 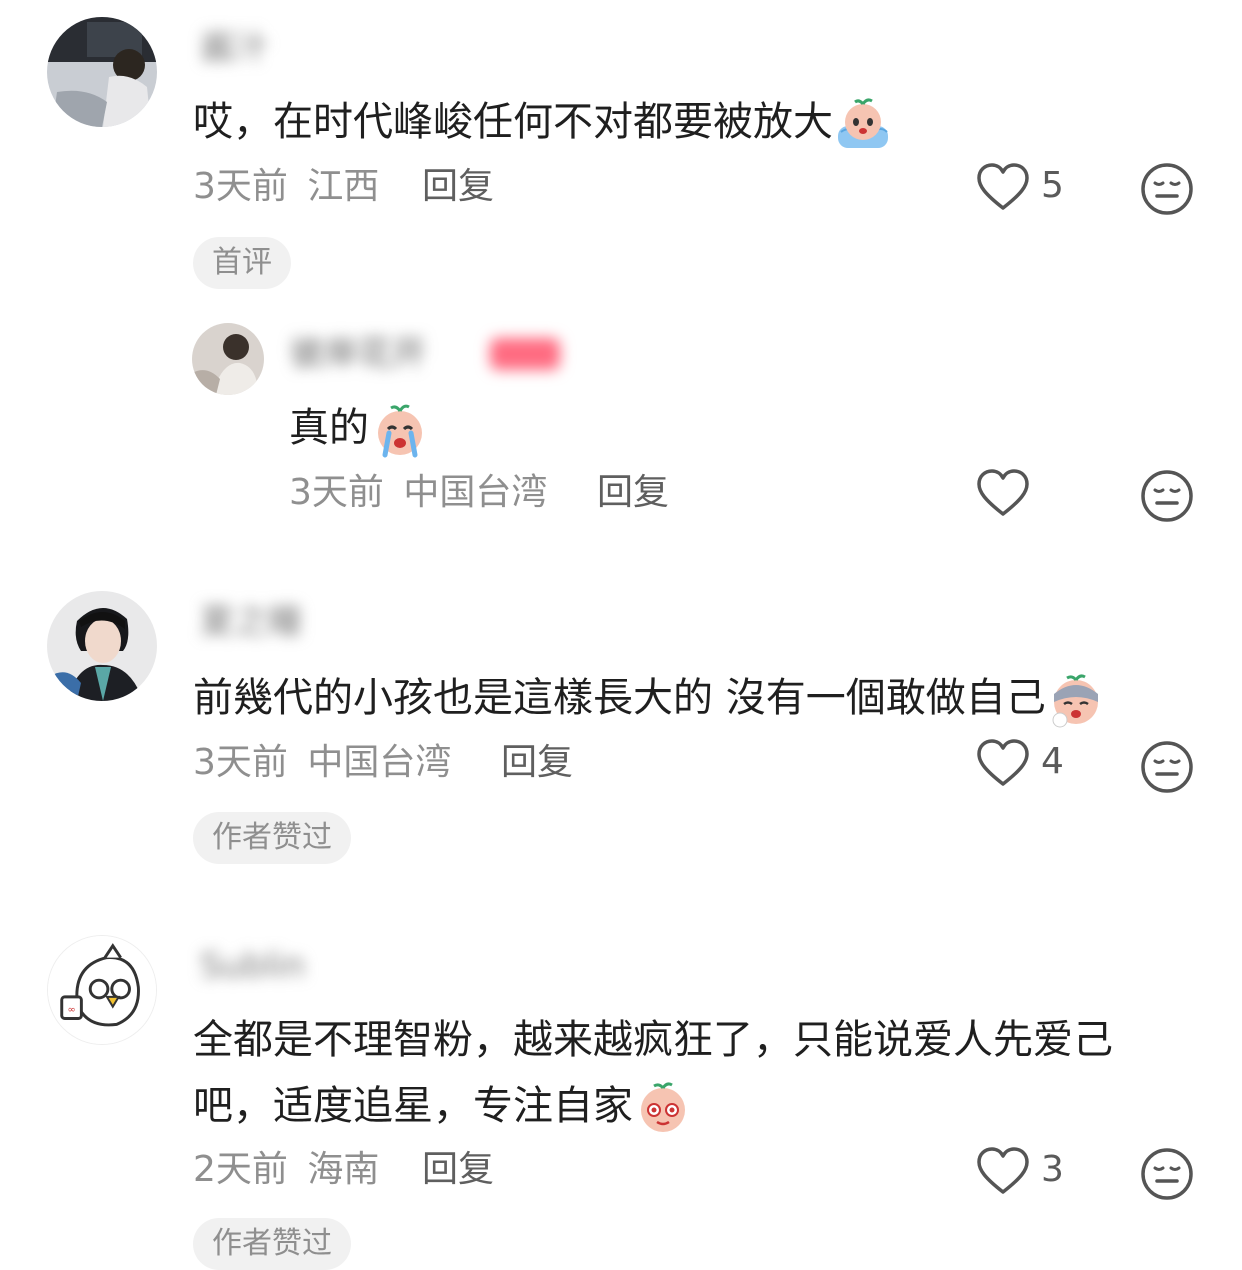 I want to click on crying-peach-emoji, so click(x=863, y=124).